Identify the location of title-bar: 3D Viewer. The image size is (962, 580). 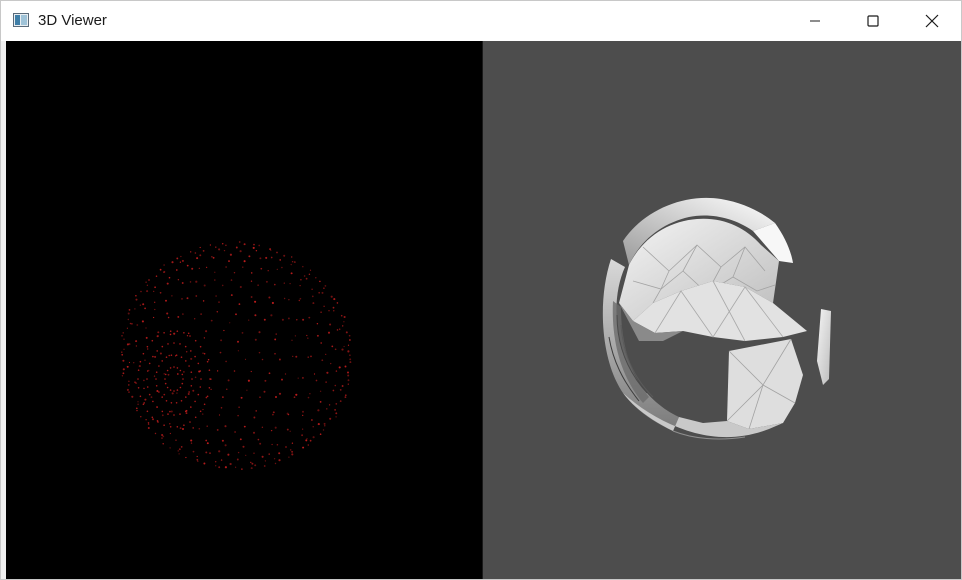
(481, 20).